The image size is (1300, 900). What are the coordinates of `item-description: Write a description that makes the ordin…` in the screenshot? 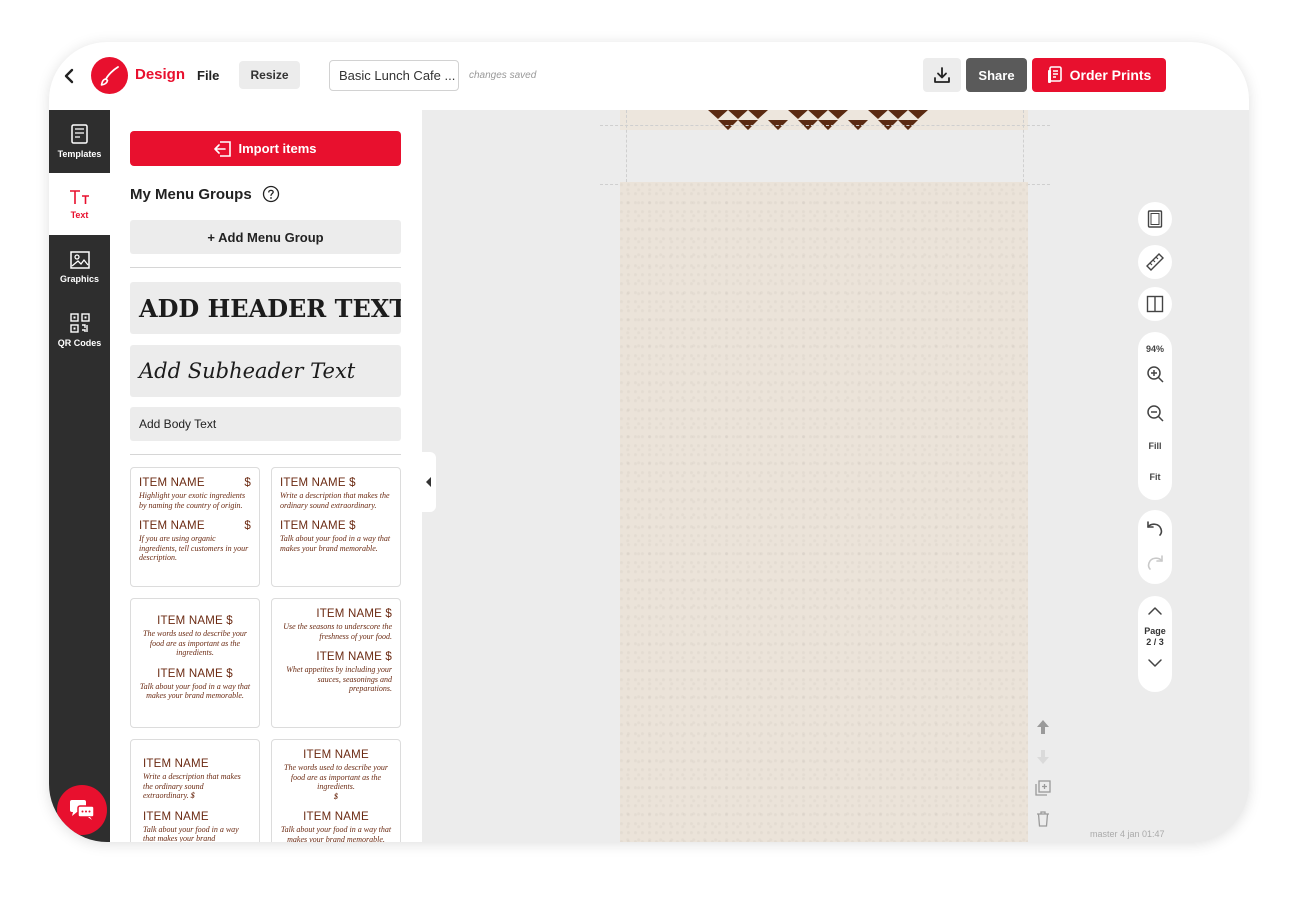 It's located at (335, 500).